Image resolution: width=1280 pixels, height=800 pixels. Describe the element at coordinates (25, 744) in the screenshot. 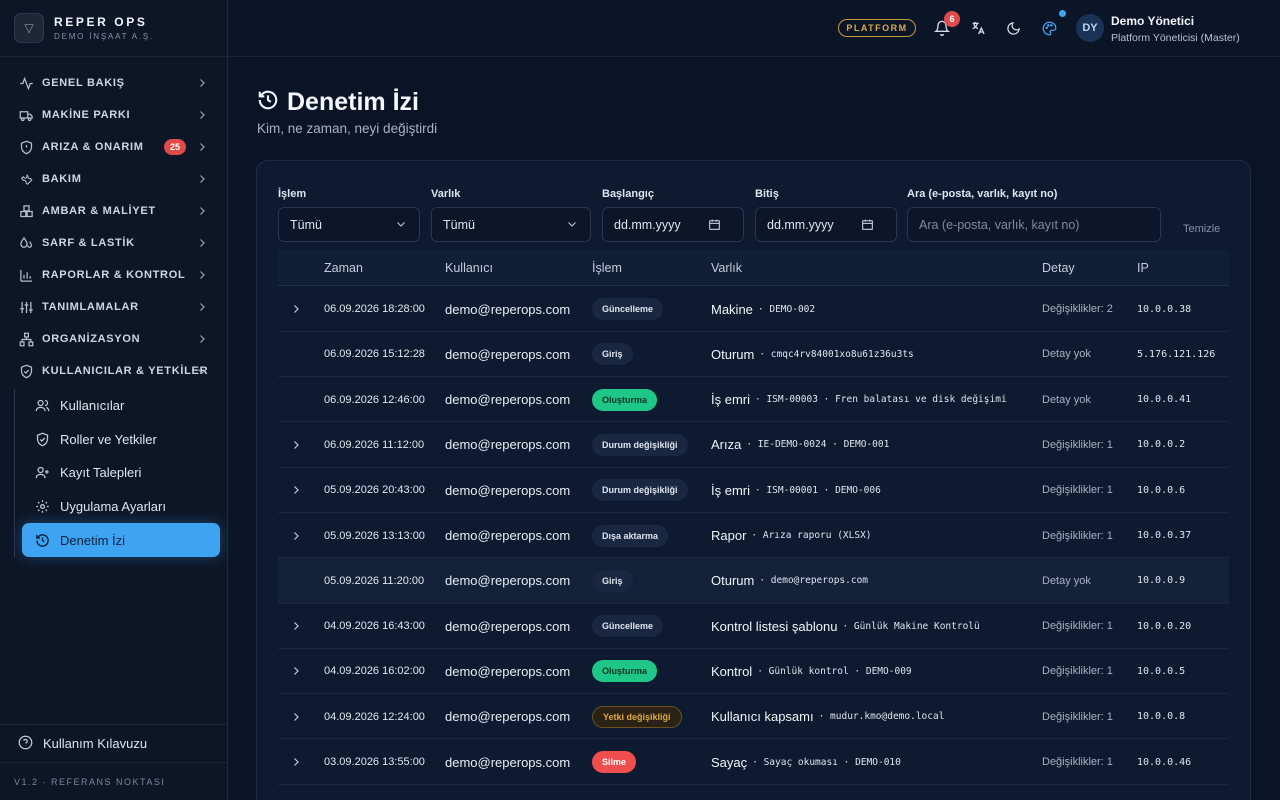

I see `help-circle-icon` at that location.